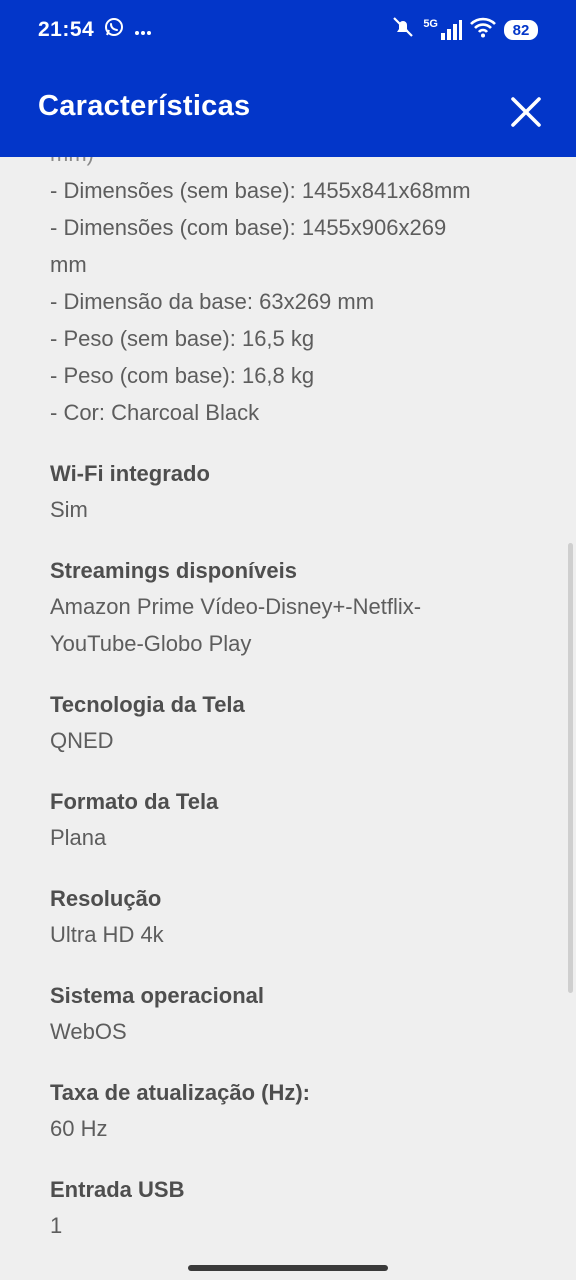  What do you see at coordinates (483, 30) in the screenshot?
I see `wifi-icon` at bounding box center [483, 30].